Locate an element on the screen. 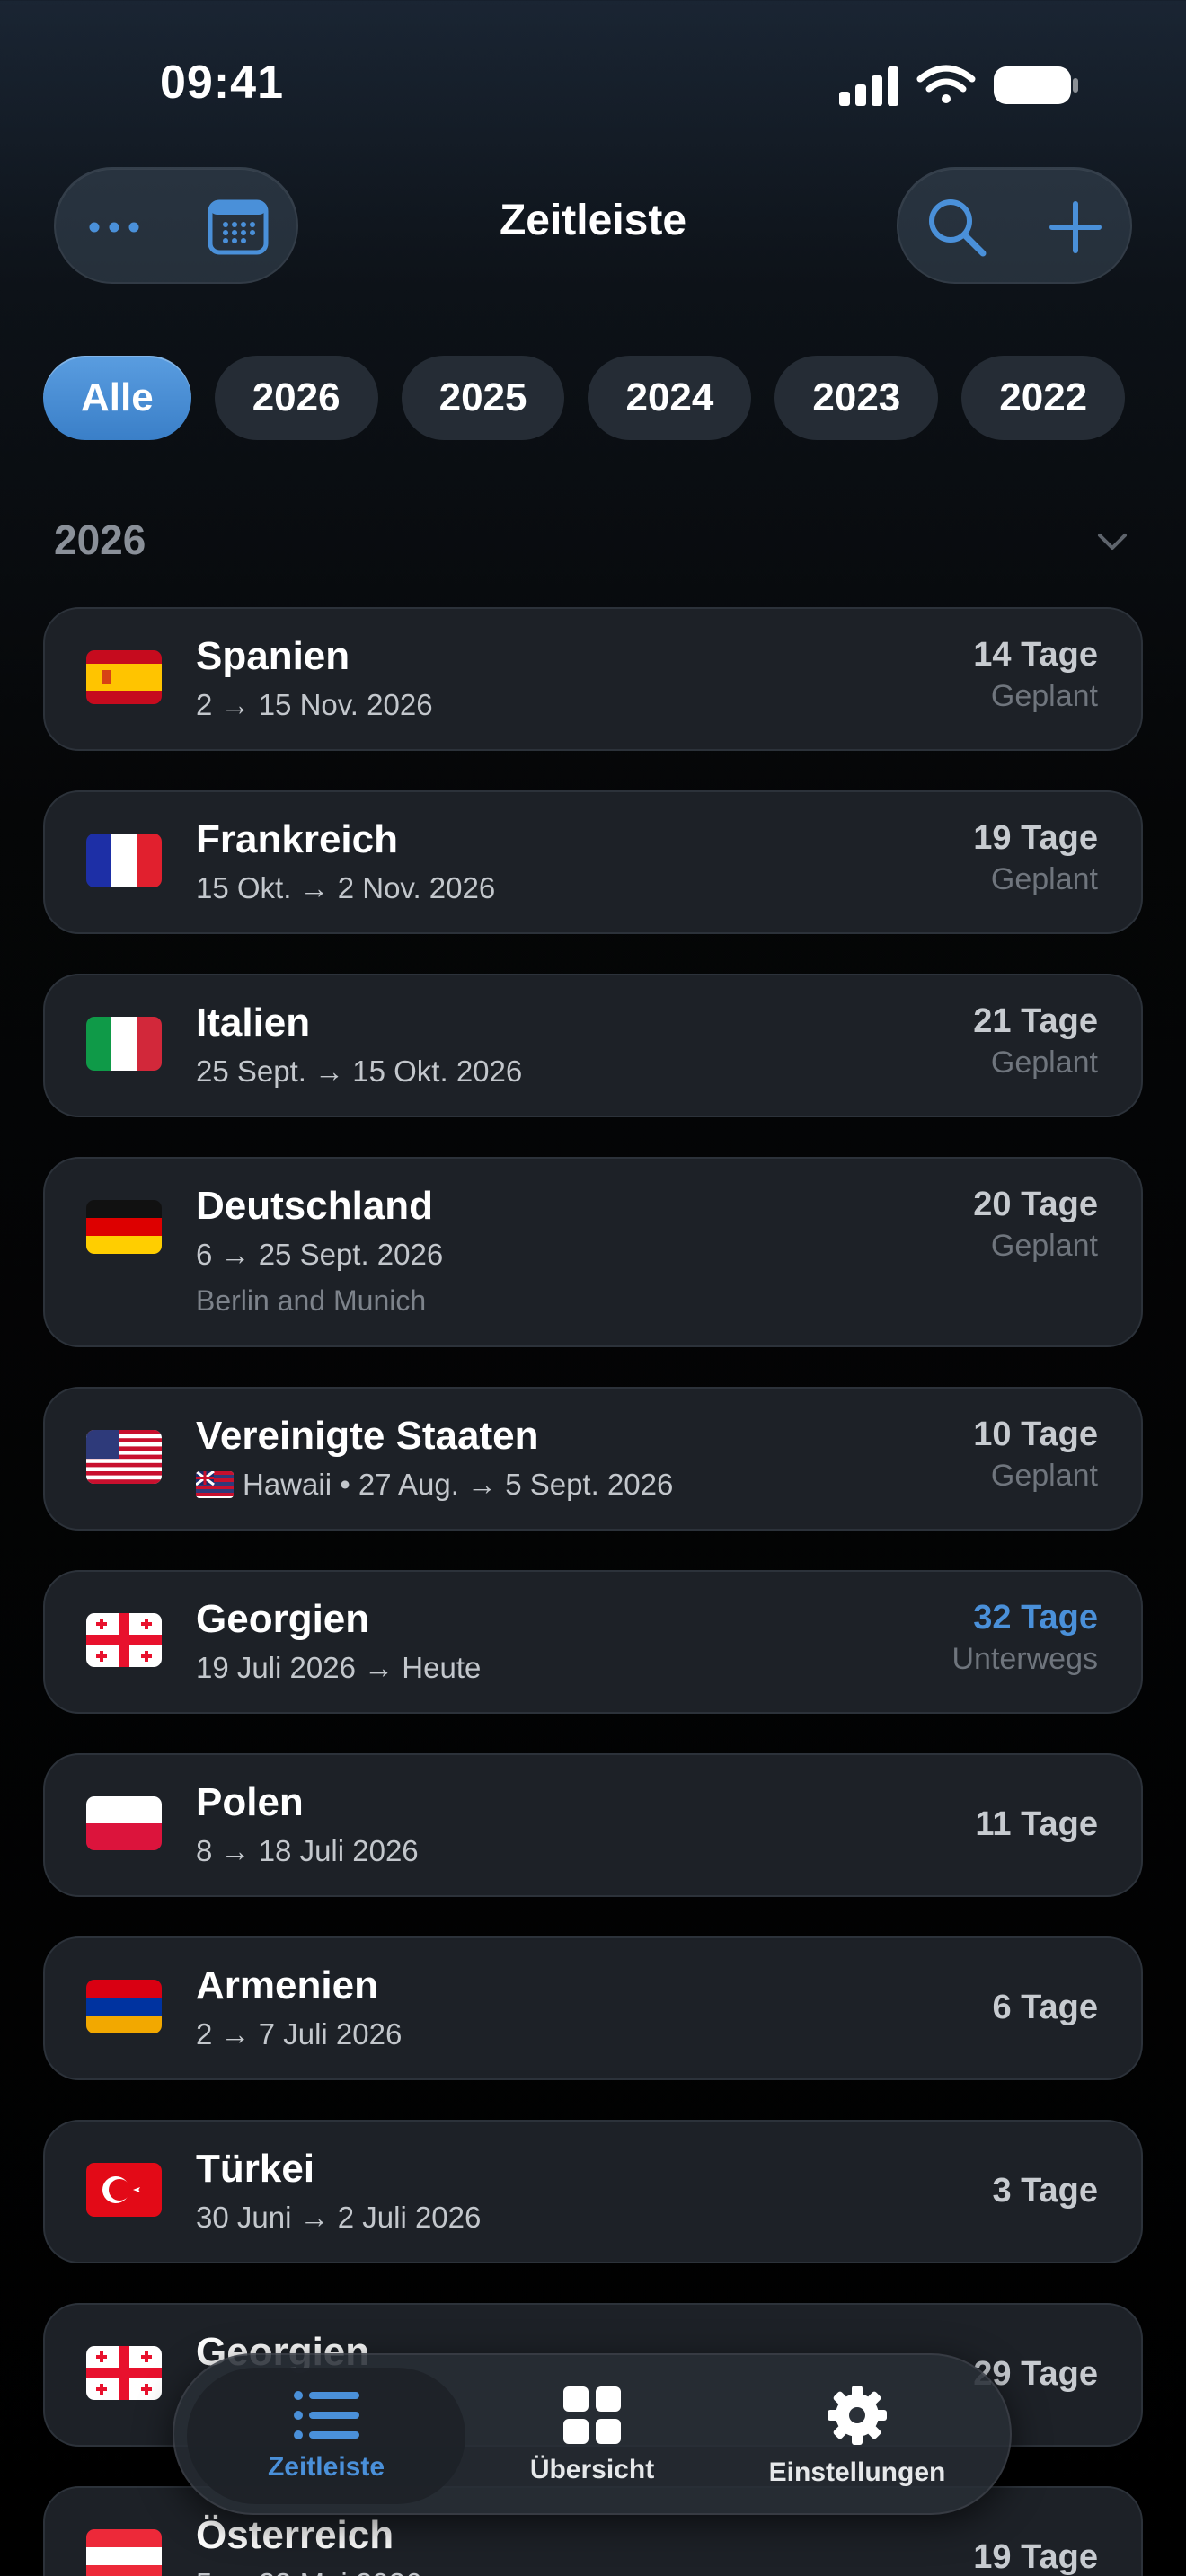 This screenshot has height=2576, width=1186. plus-icon is located at coordinates (1075, 227).